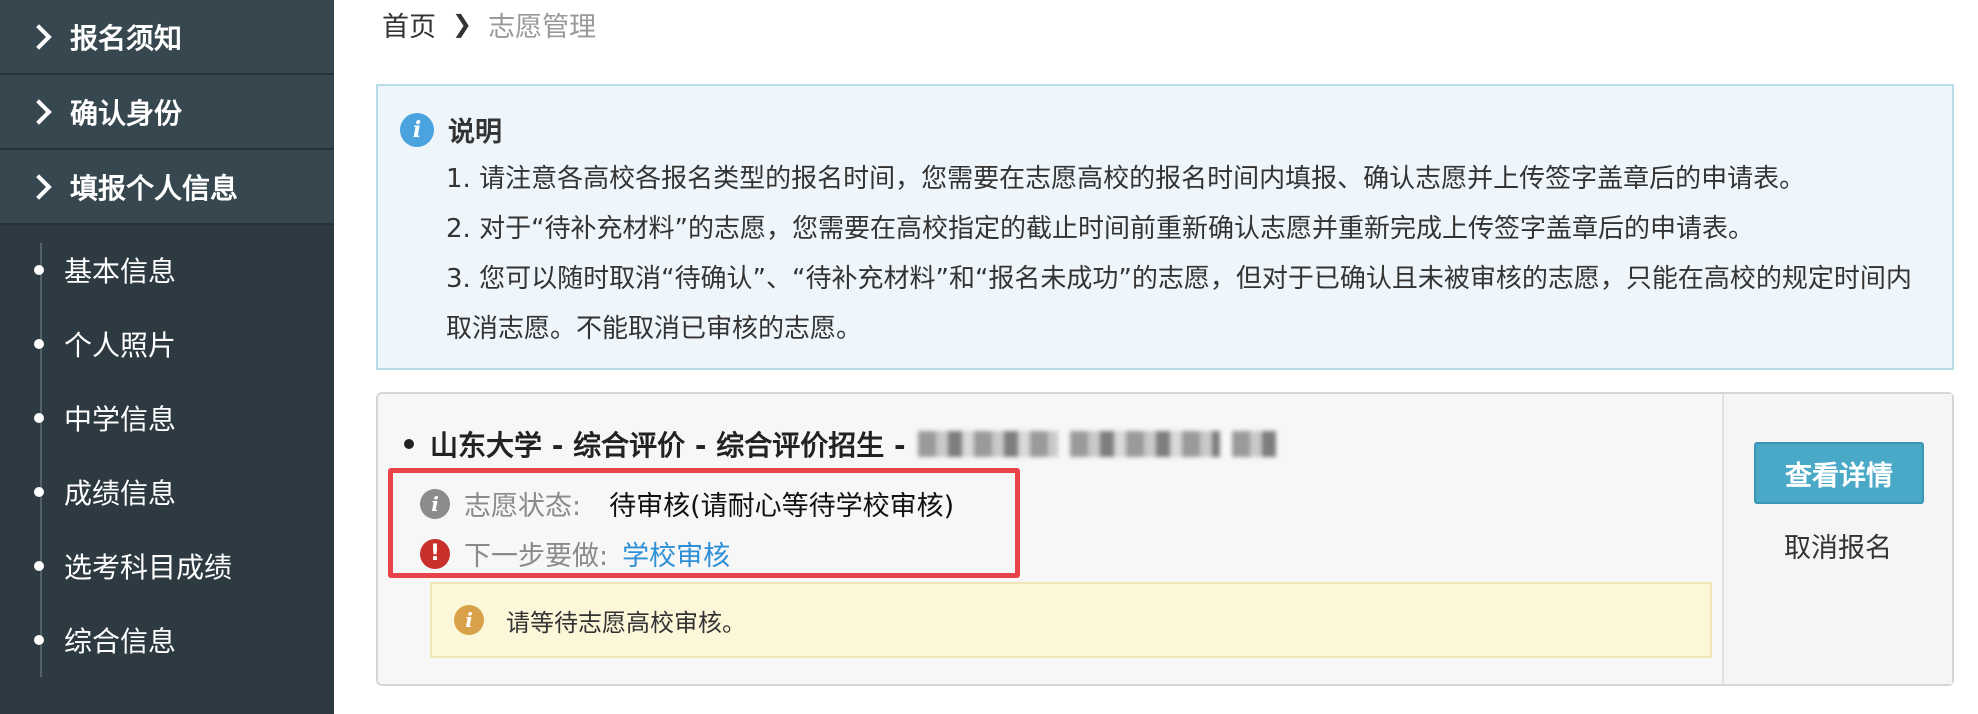  What do you see at coordinates (536, 556) in the screenshot?
I see `next-step-label: 下一步要做:` at bounding box center [536, 556].